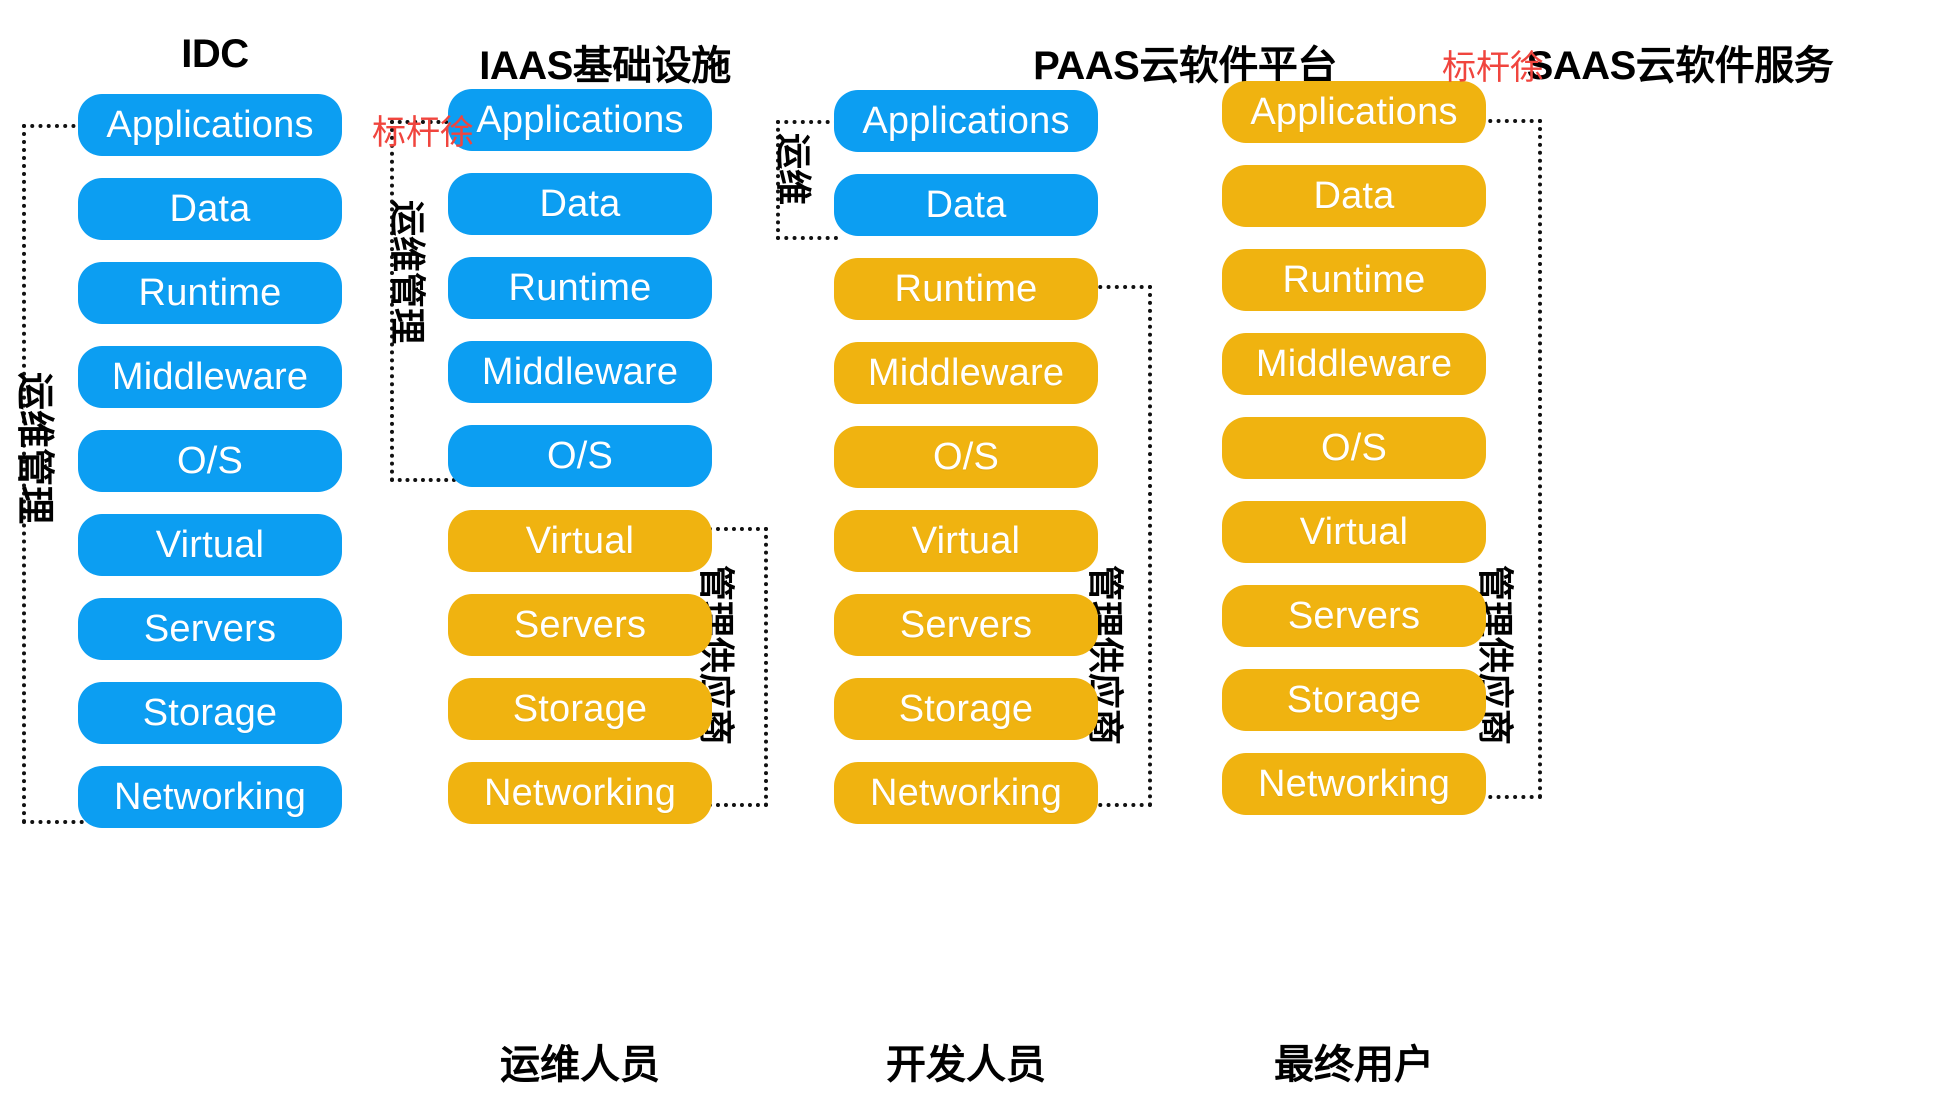 This screenshot has width=1938, height=1112. Describe the element at coordinates (215, 54) in the screenshot. I see `column-title-idc: IDC` at that location.